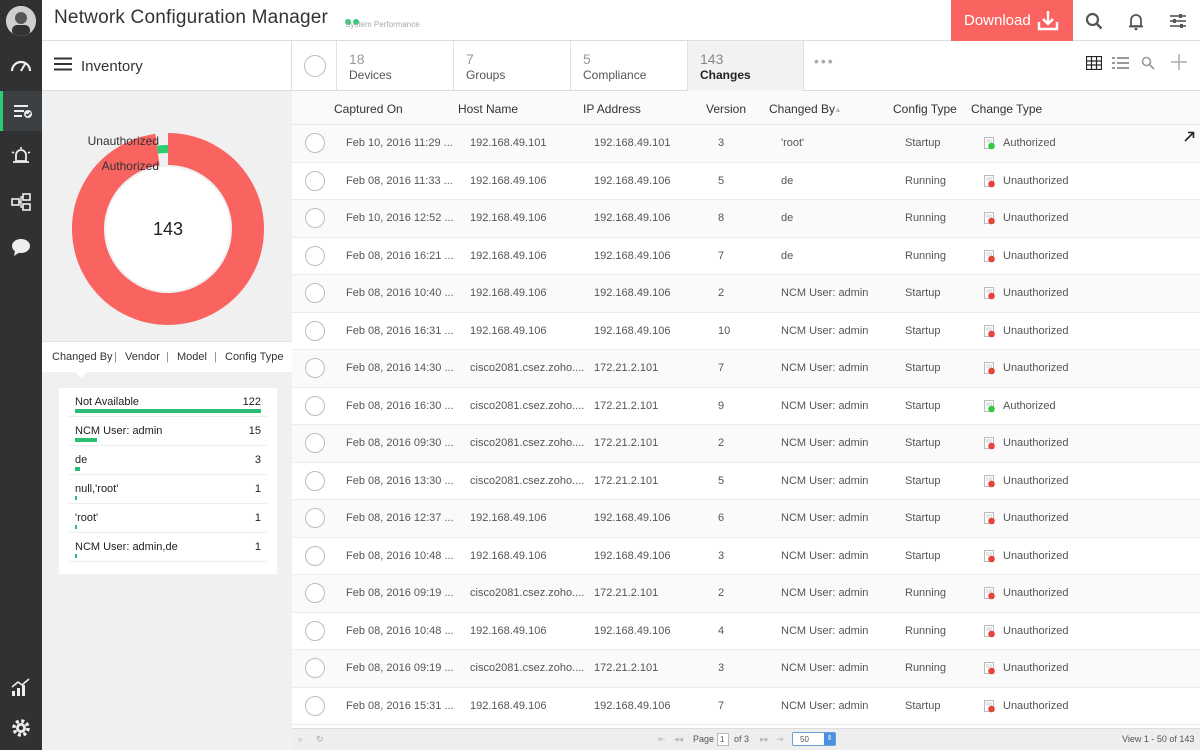 The height and width of the screenshot is (750, 1200). What do you see at coordinates (511, 66) in the screenshot?
I see `stat-groups: 7 Groups` at bounding box center [511, 66].